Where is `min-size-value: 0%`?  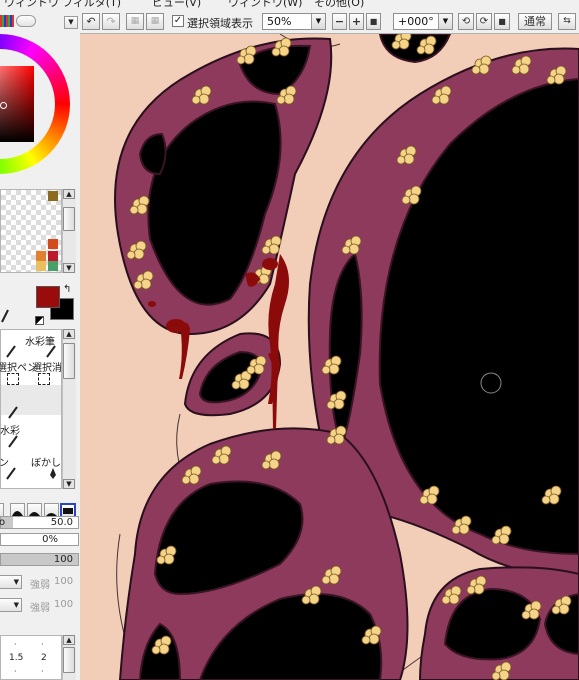
min-size-value: 0% is located at coordinates (50, 539).